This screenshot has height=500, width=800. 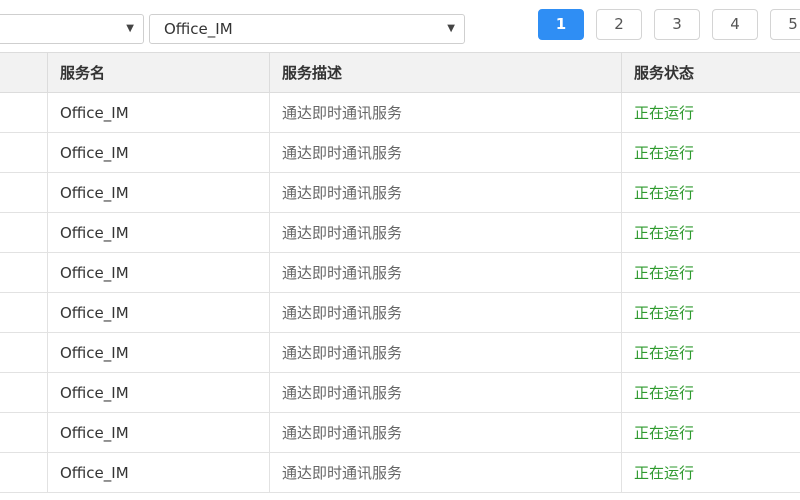 What do you see at coordinates (785, 24) in the screenshot?
I see `page-button-5: 5` at bounding box center [785, 24].